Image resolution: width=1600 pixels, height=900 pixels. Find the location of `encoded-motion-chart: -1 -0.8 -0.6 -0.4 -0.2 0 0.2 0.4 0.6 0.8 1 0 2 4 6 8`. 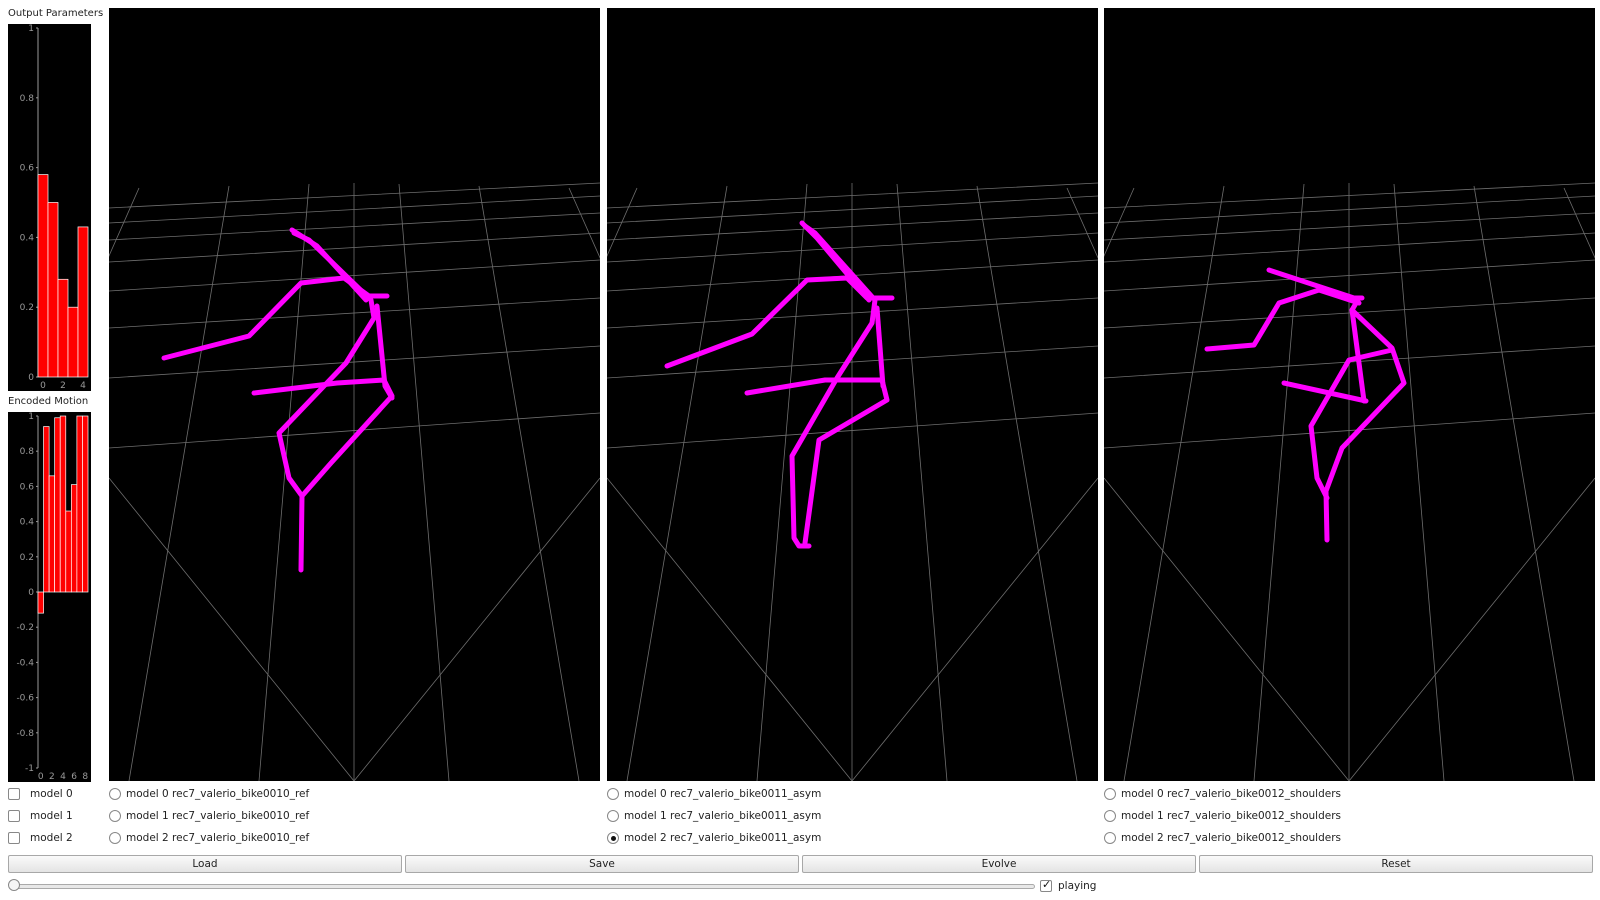

encoded-motion-chart: -1 -0.8 -0.6 -0.4 -0.2 0 0.2 0.4 0.6 0.8 1 0 2 4 6 8 is located at coordinates (49, 597).